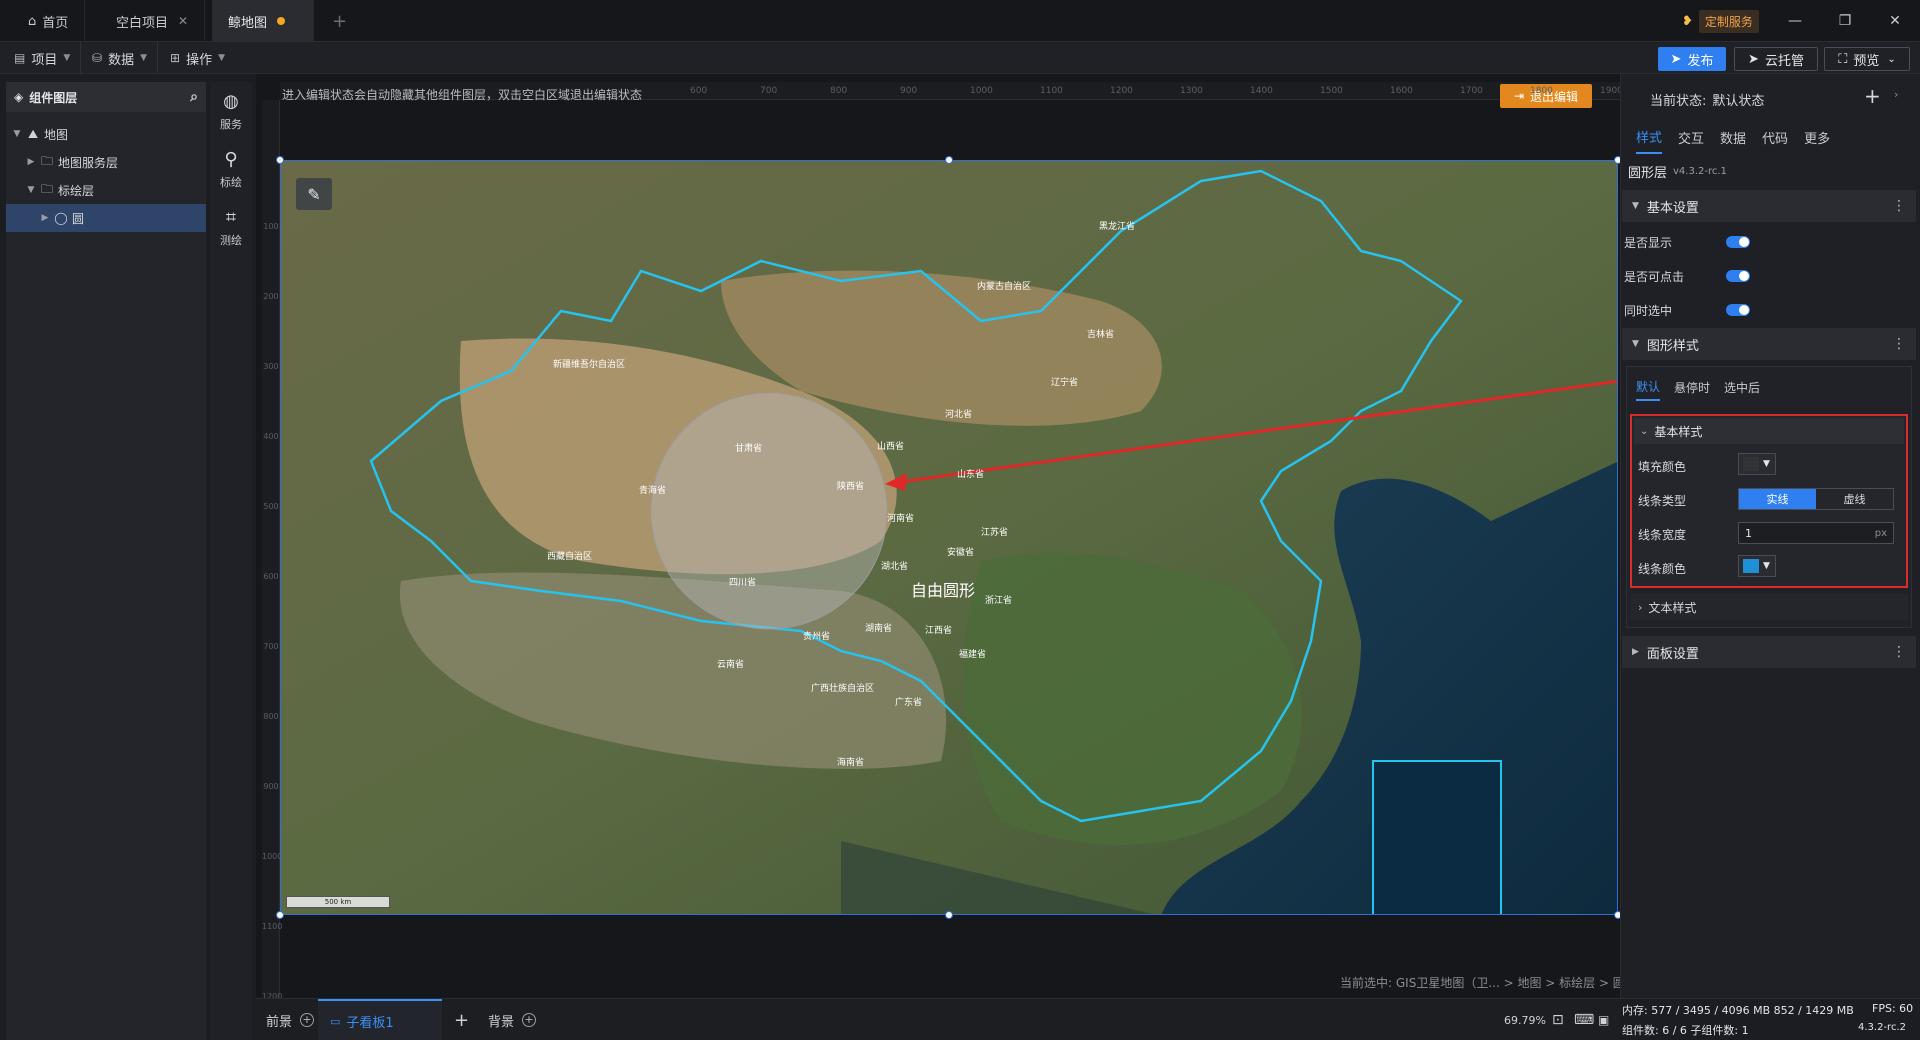 The height and width of the screenshot is (1040, 1920). I want to click on zoom-level: 69.79%, so click(1525, 1019).